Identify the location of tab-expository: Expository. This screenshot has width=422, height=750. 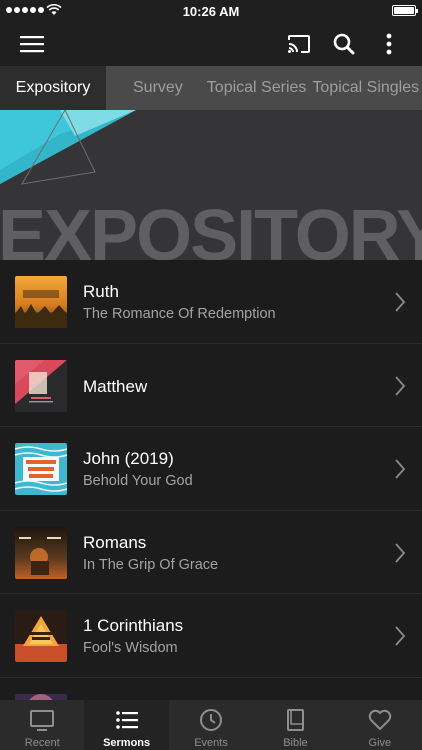
(53, 88).